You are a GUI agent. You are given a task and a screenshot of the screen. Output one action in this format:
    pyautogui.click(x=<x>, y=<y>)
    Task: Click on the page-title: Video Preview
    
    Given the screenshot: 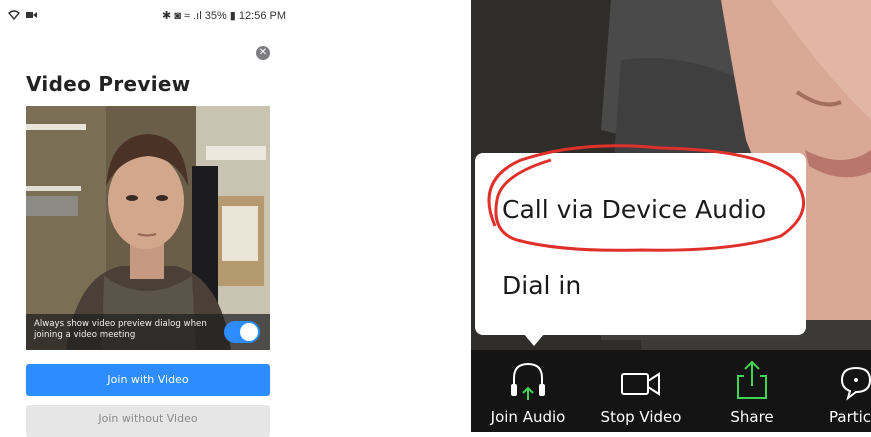 What is the action you would take?
    pyautogui.click(x=108, y=84)
    